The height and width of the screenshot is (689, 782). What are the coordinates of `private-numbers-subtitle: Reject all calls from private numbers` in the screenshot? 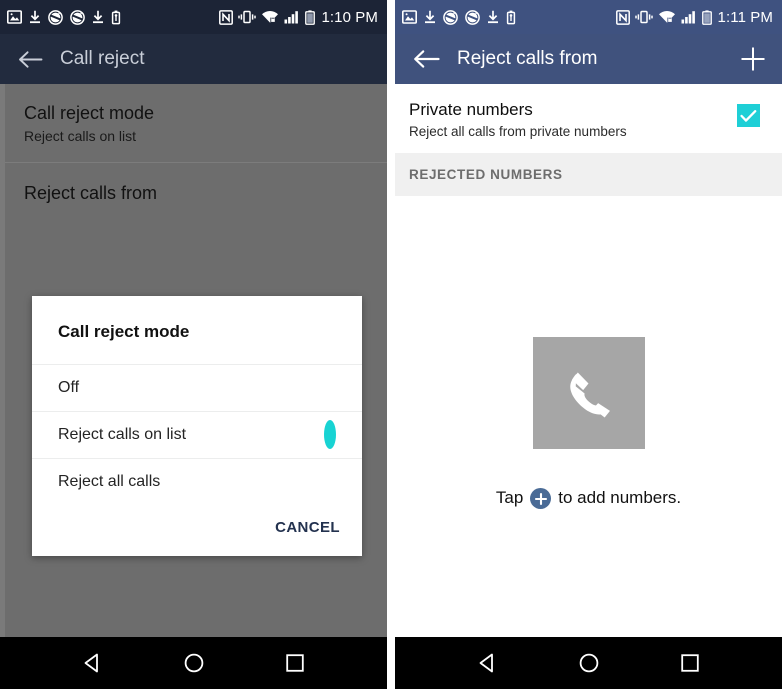 It's located at (518, 132).